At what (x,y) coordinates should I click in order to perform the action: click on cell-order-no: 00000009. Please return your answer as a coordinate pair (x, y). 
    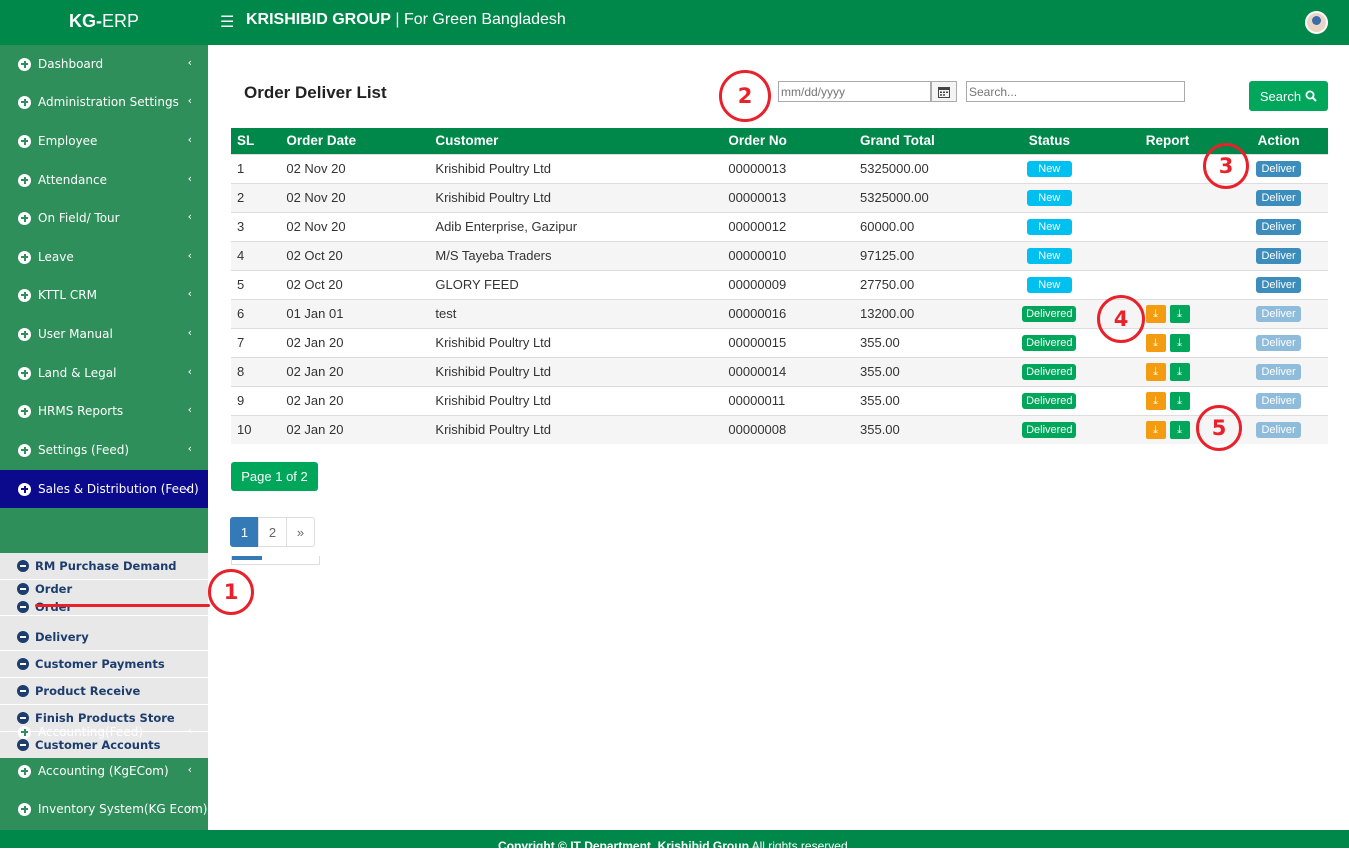
    Looking at the image, I should click on (788, 284).